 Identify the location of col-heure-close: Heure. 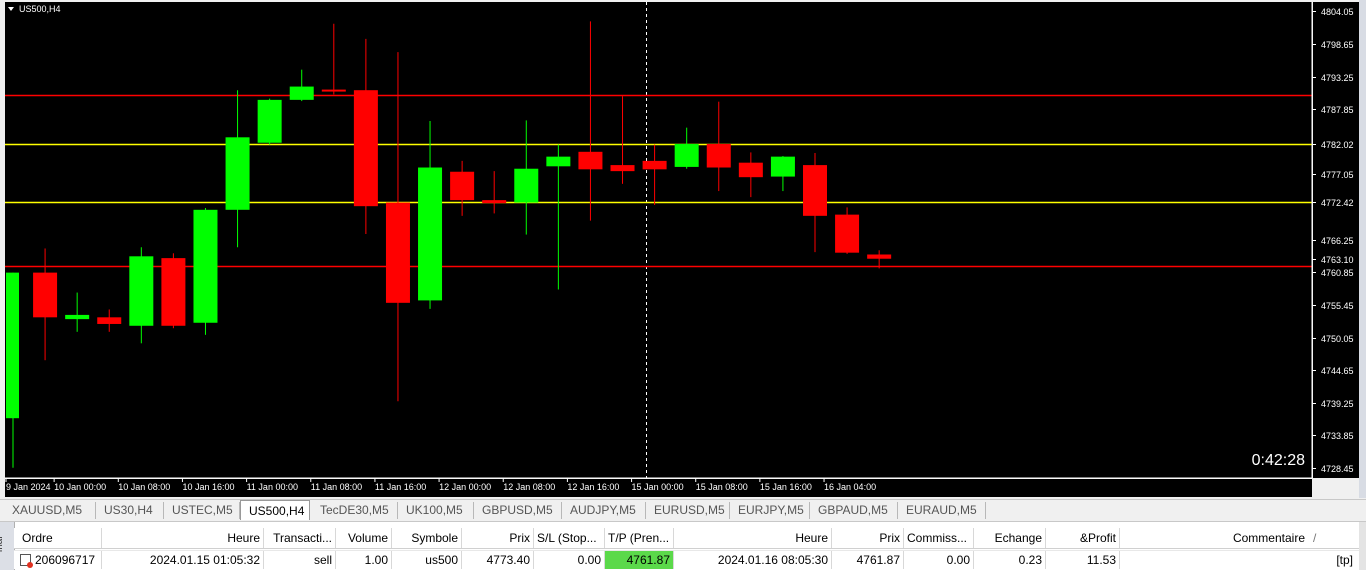
(753, 538).